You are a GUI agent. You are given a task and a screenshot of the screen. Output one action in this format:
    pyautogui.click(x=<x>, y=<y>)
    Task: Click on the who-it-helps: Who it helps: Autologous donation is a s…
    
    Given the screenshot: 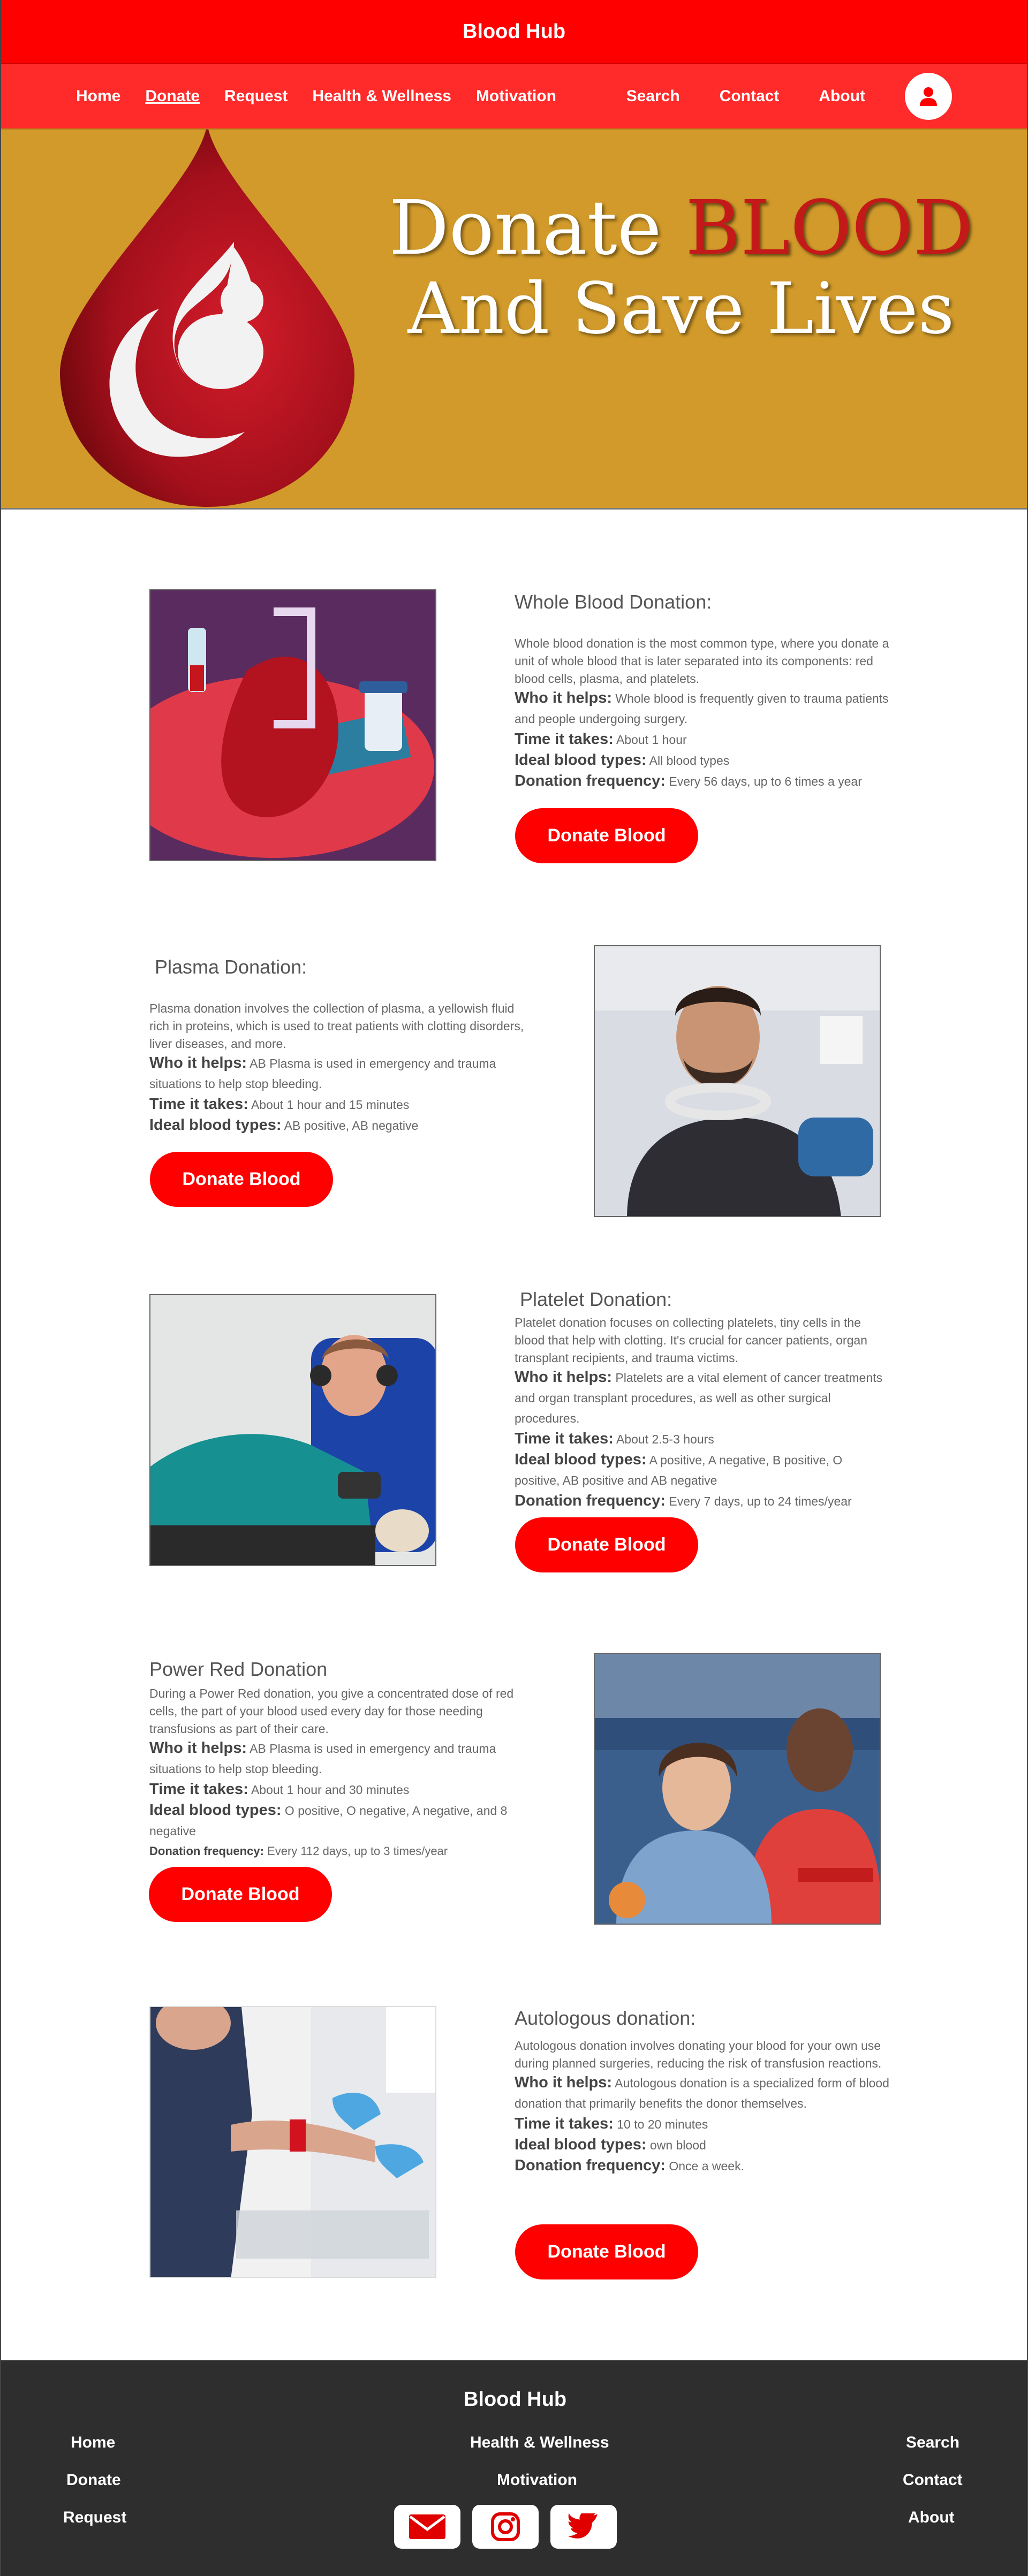 What is the action you would take?
    pyautogui.click(x=702, y=2093)
    